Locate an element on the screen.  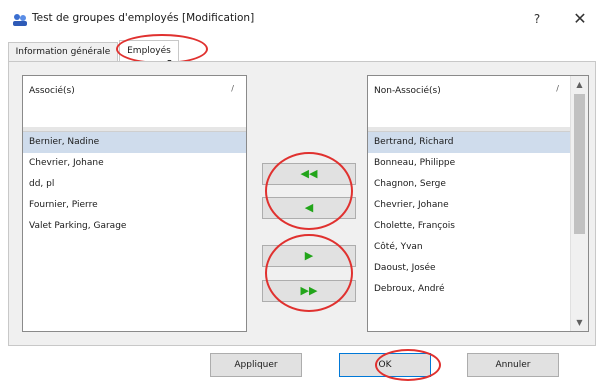
list-item: dd, pl is located at coordinates (134, 184).